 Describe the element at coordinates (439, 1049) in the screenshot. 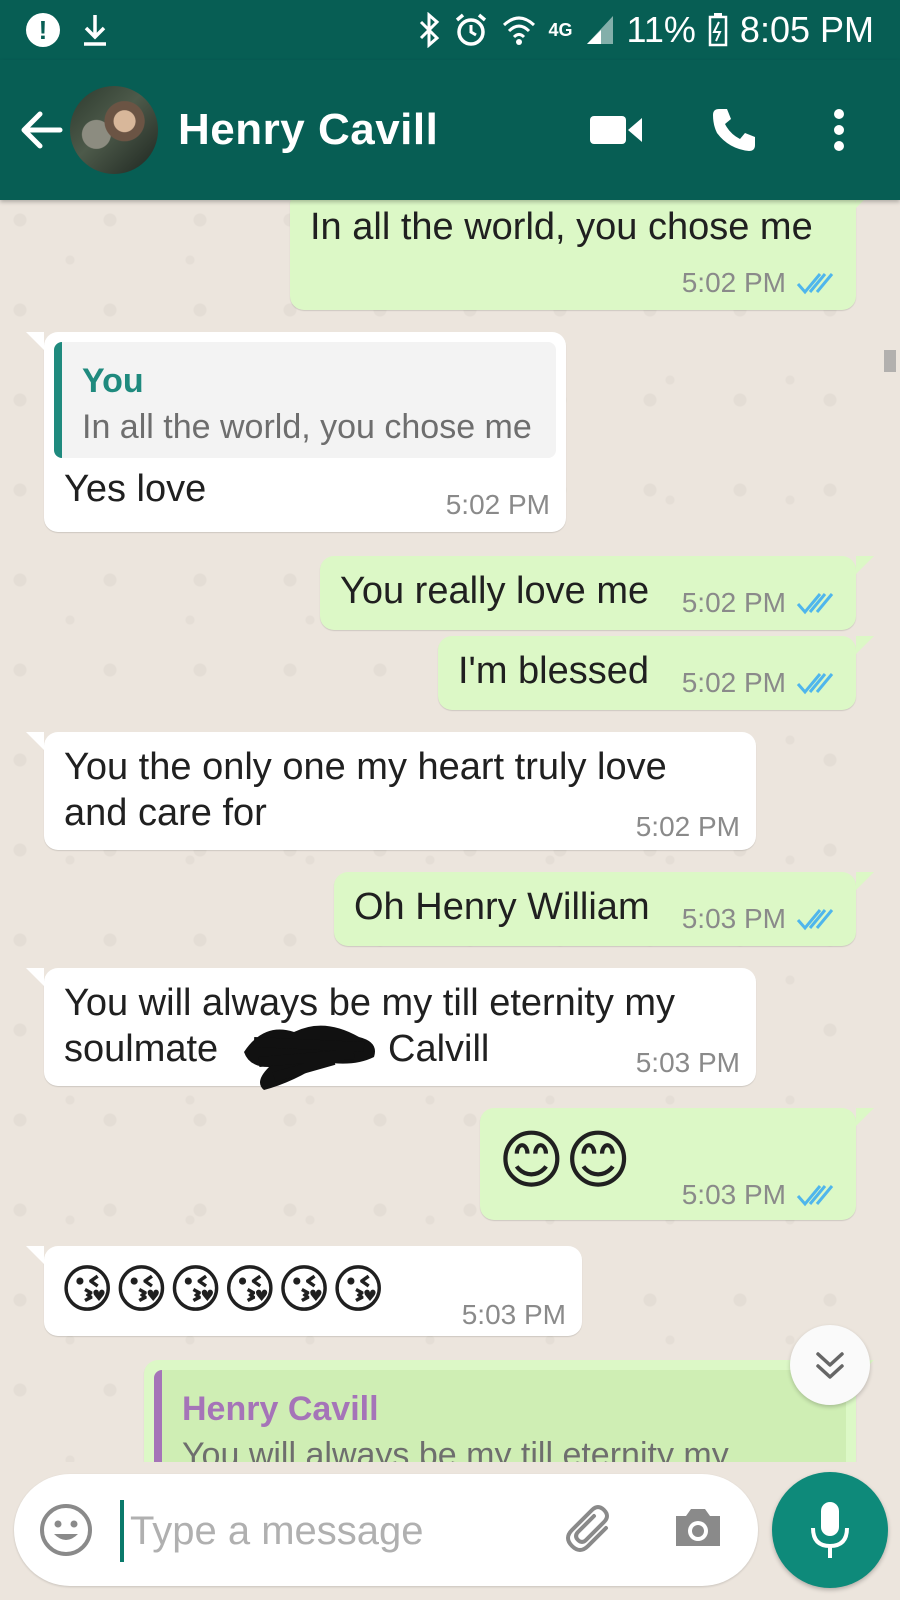

I see `message-text-line-2-end: Calvill` at that location.